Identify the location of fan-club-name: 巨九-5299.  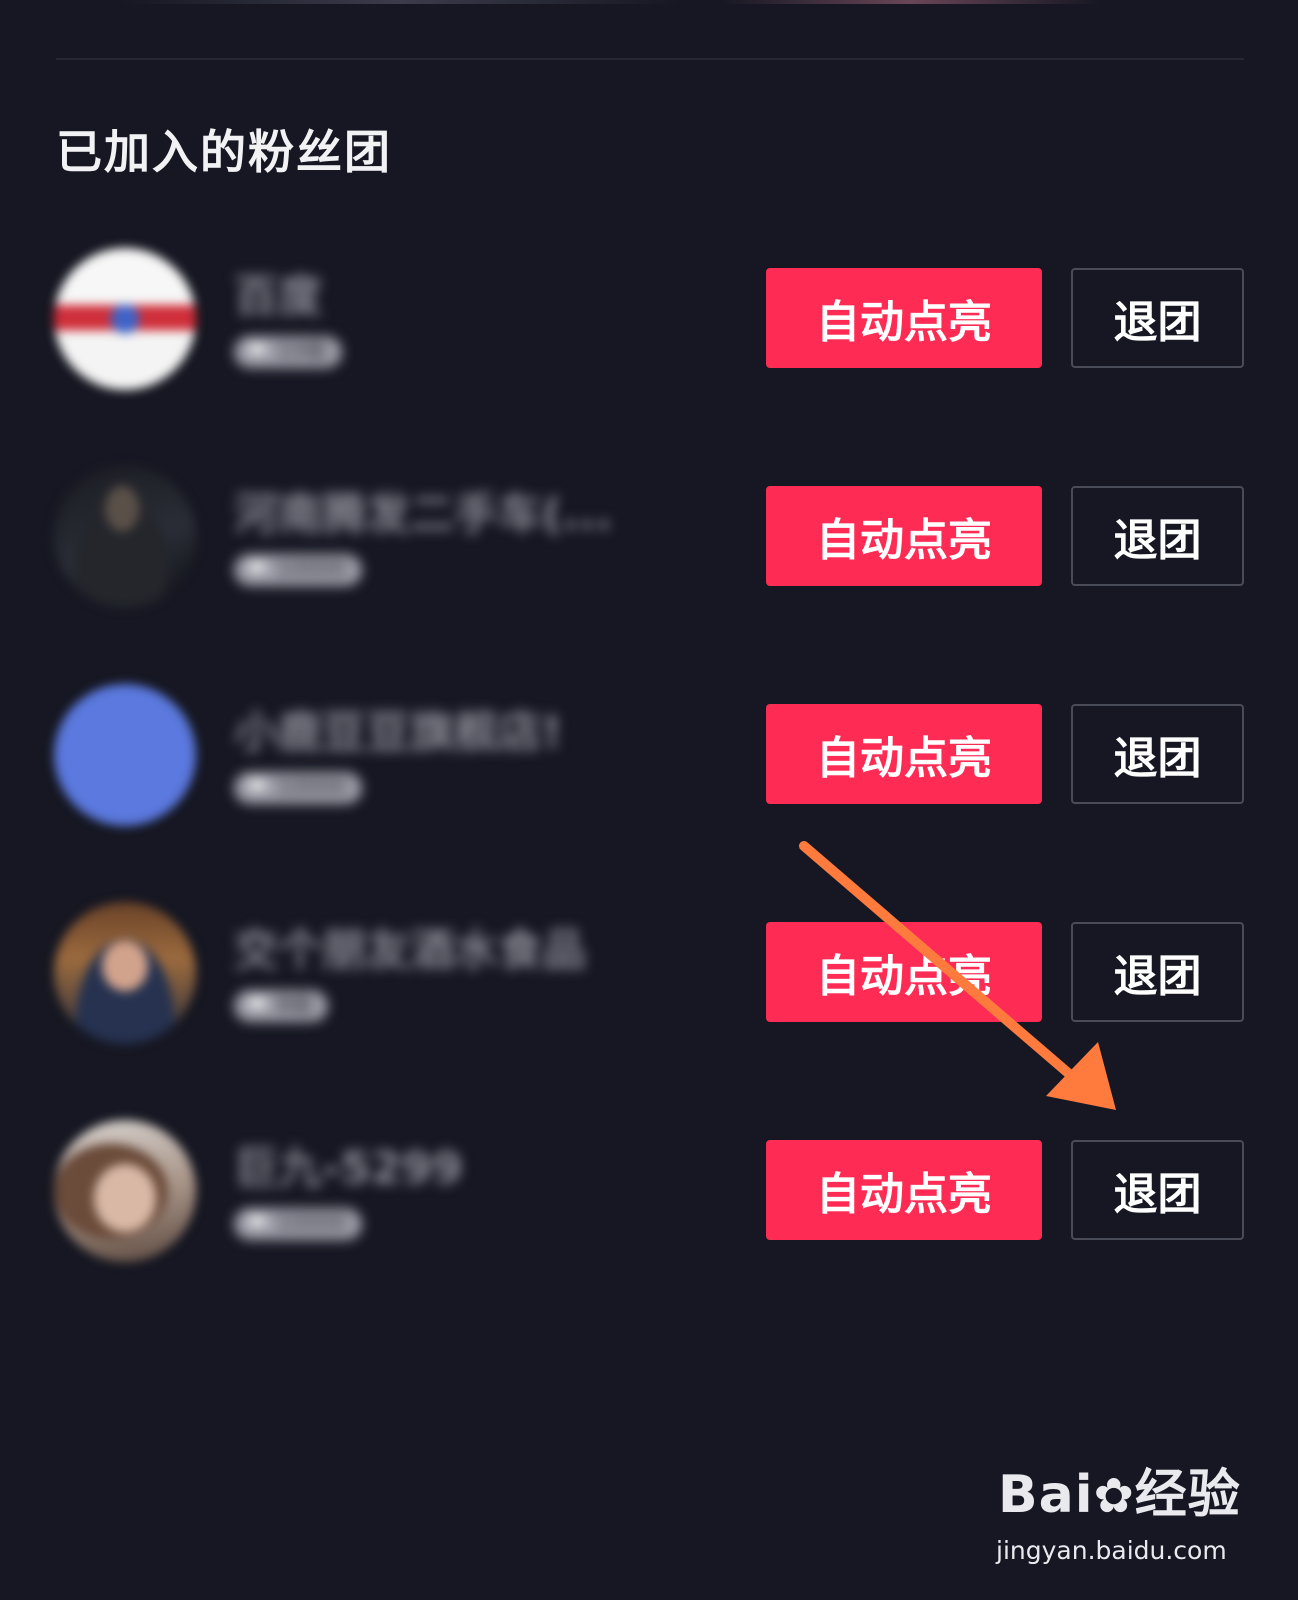
(348, 1168).